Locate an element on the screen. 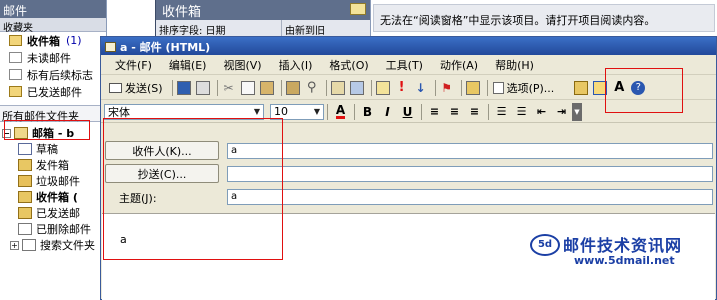 The width and height of the screenshot is (717, 300). toolbar-options-chevron: ▼ is located at coordinates (577, 111).